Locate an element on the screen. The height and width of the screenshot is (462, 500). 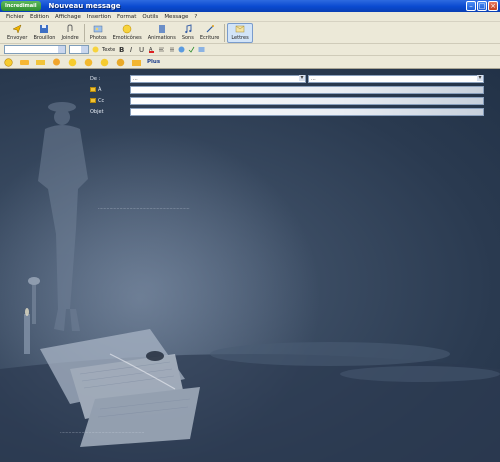
quick-bar: Plus is located at coordinates (250, 62).